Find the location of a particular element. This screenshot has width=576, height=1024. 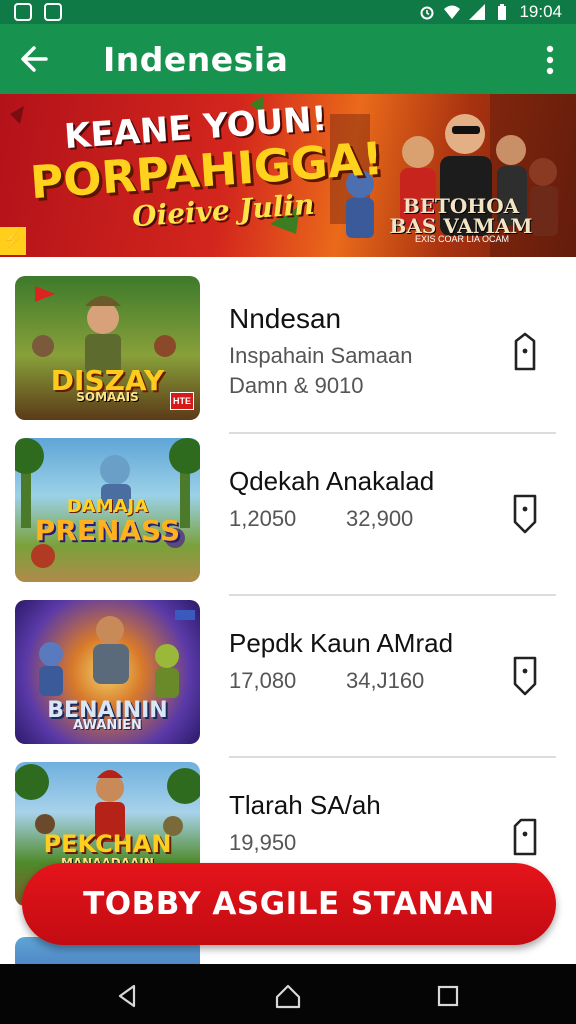

banner-logo-sub: EXIS COAR LIA OCAM is located at coordinates (462, 239).